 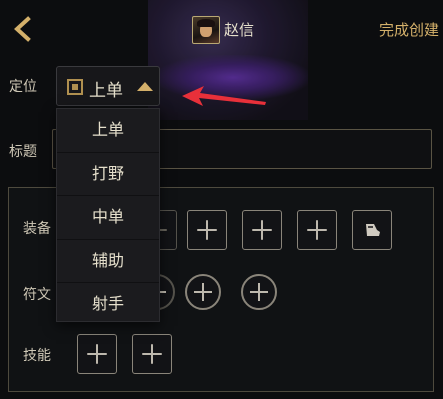 I want to click on dropdown-option-jungle: 打野, so click(x=108, y=174).